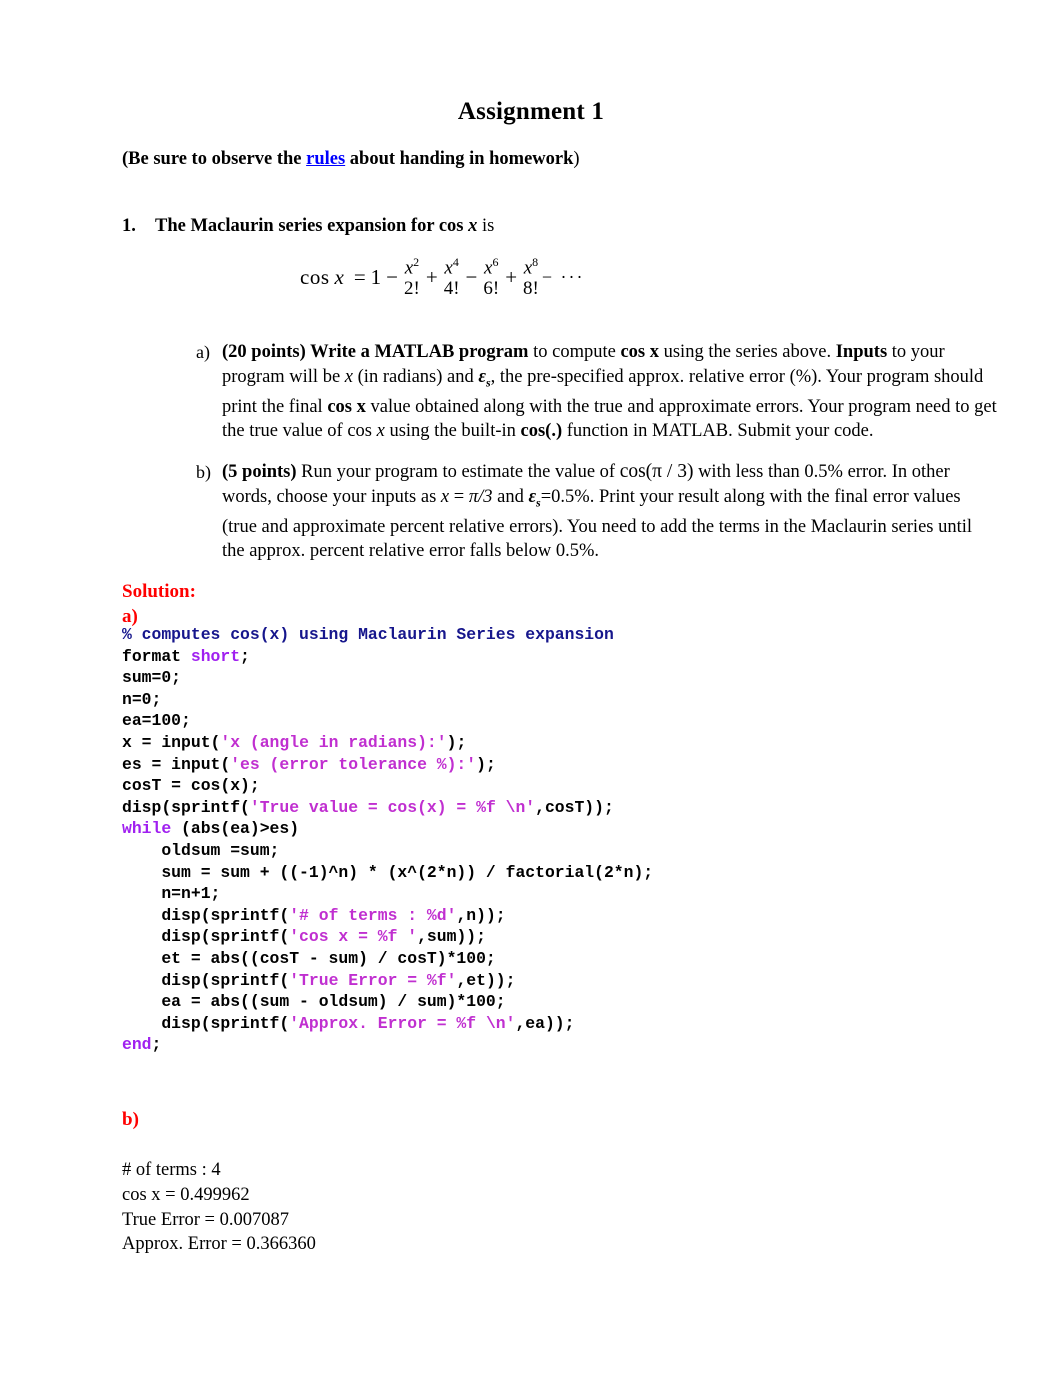 This screenshot has height=1377, width=1062. Describe the element at coordinates (409, 268) in the screenshot. I see `numerator-base-1: x` at that location.